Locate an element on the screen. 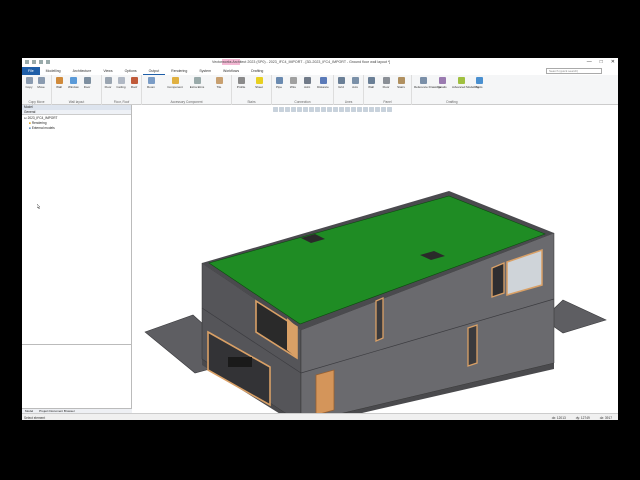 This screenshot has width=640, height=480. floor-button: Floor is located at coordinates (108, 83).